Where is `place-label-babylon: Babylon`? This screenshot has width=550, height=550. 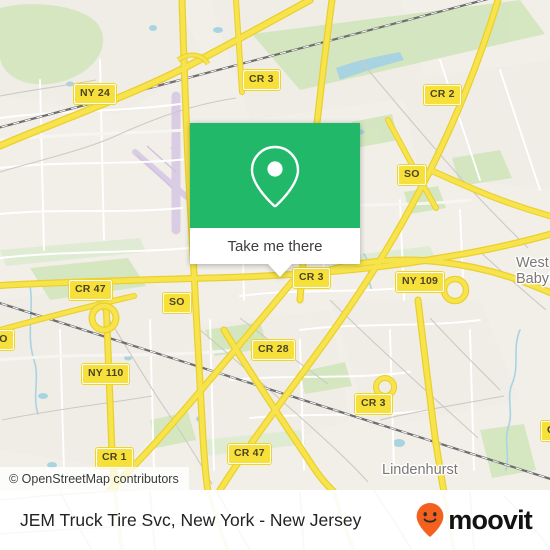
place-label-babylon: Babylon is located at coordinates (533, 279).